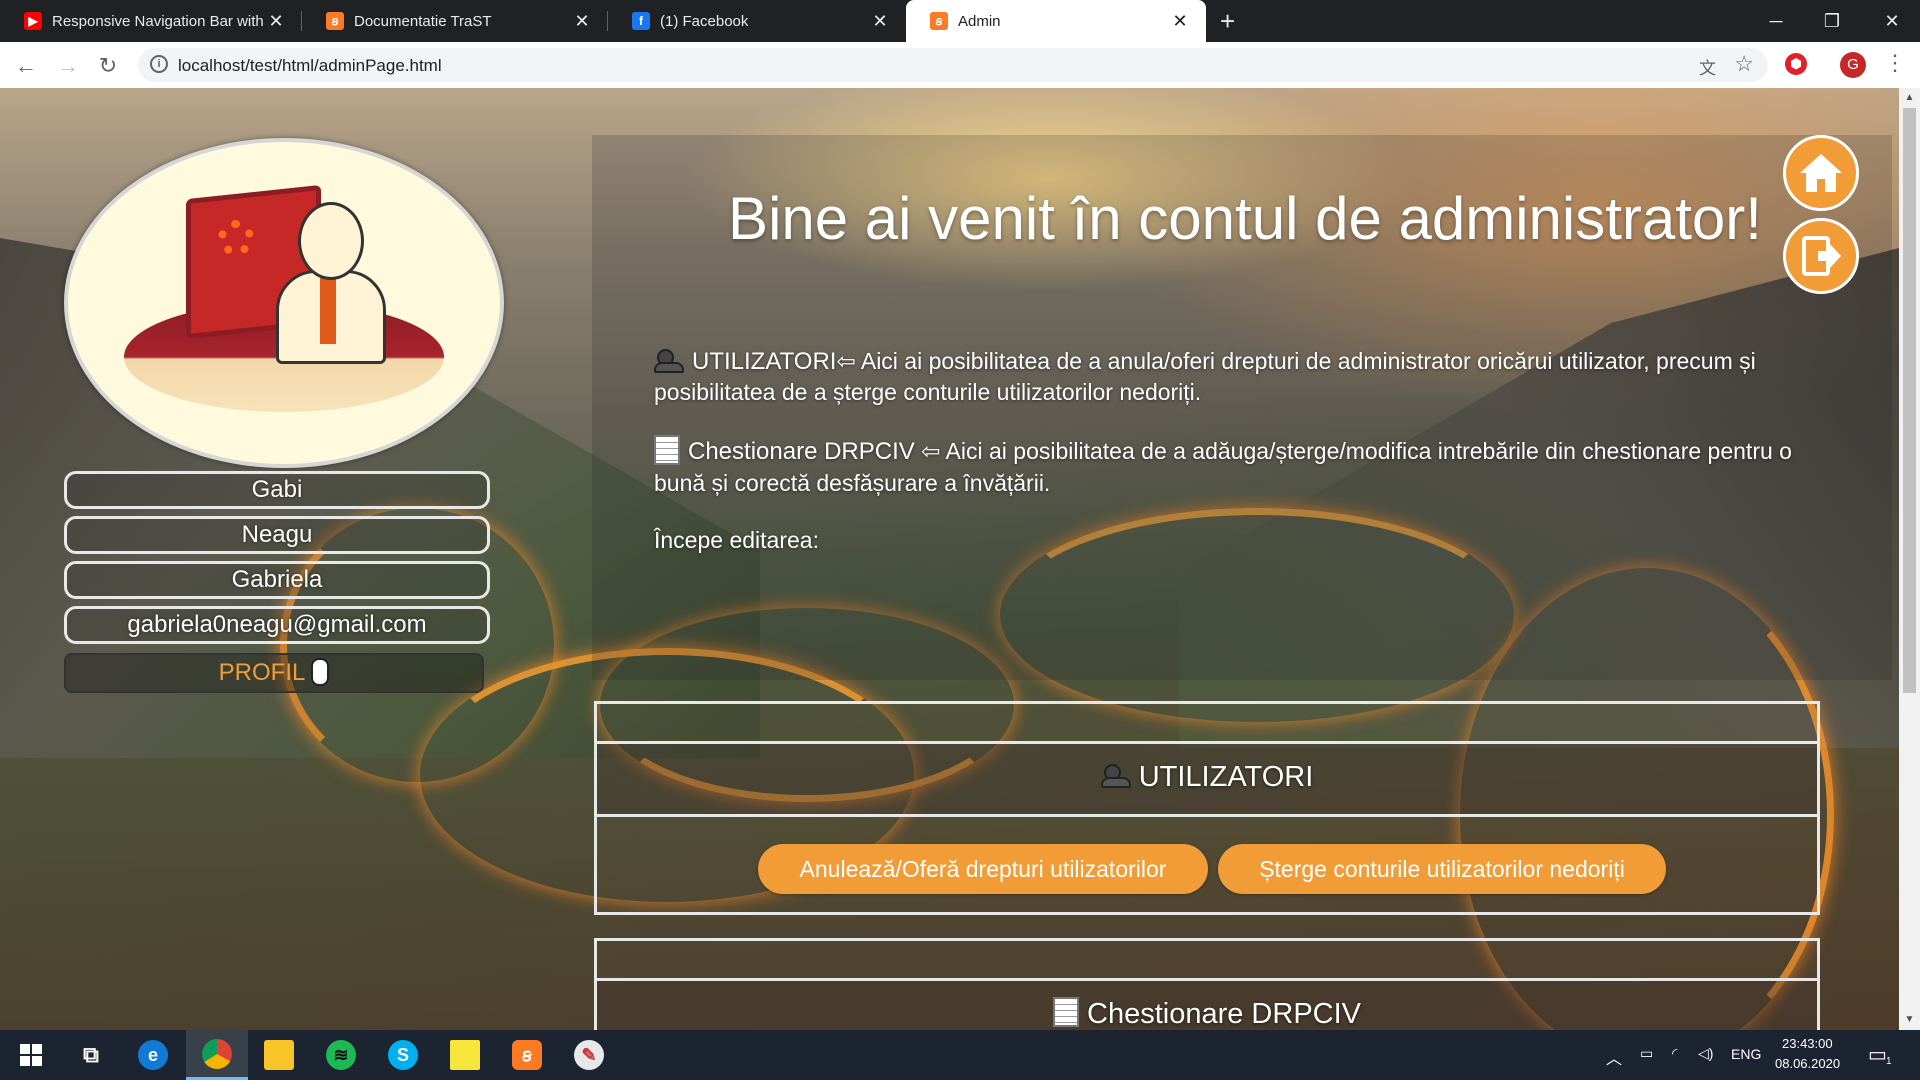 This screenshot has width=1920, height=1080. What do you see at coordinates (1226, 777) in the screenshot?
I see `users-section-title: UTILIZATORI` at bounding box center [1226, 777].